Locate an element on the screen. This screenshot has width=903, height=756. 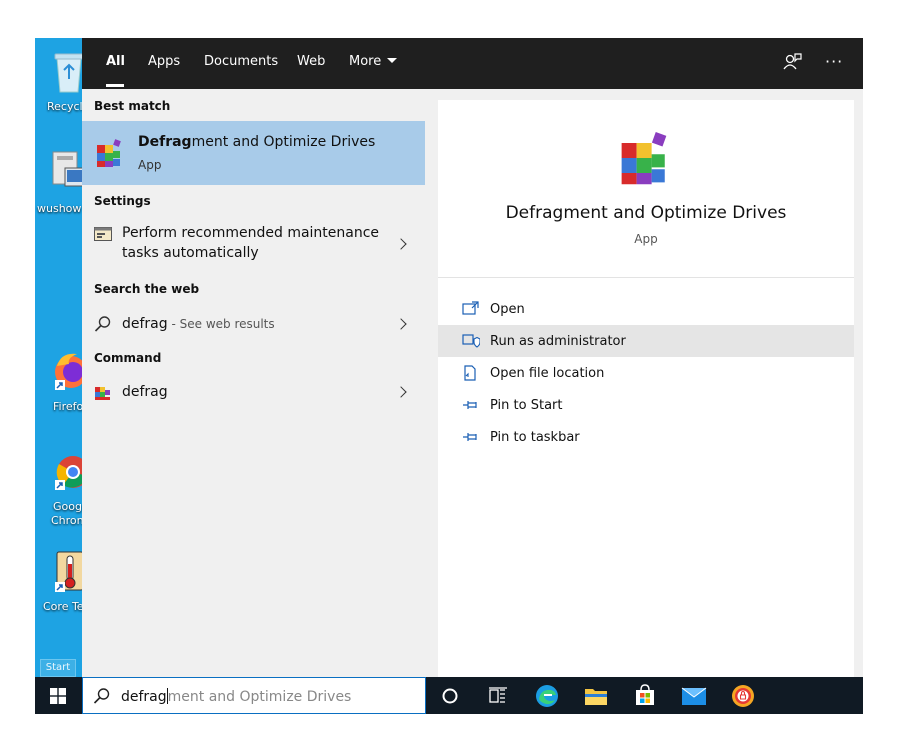
defrag-app-large-icon is located at coordinates (644, 158).